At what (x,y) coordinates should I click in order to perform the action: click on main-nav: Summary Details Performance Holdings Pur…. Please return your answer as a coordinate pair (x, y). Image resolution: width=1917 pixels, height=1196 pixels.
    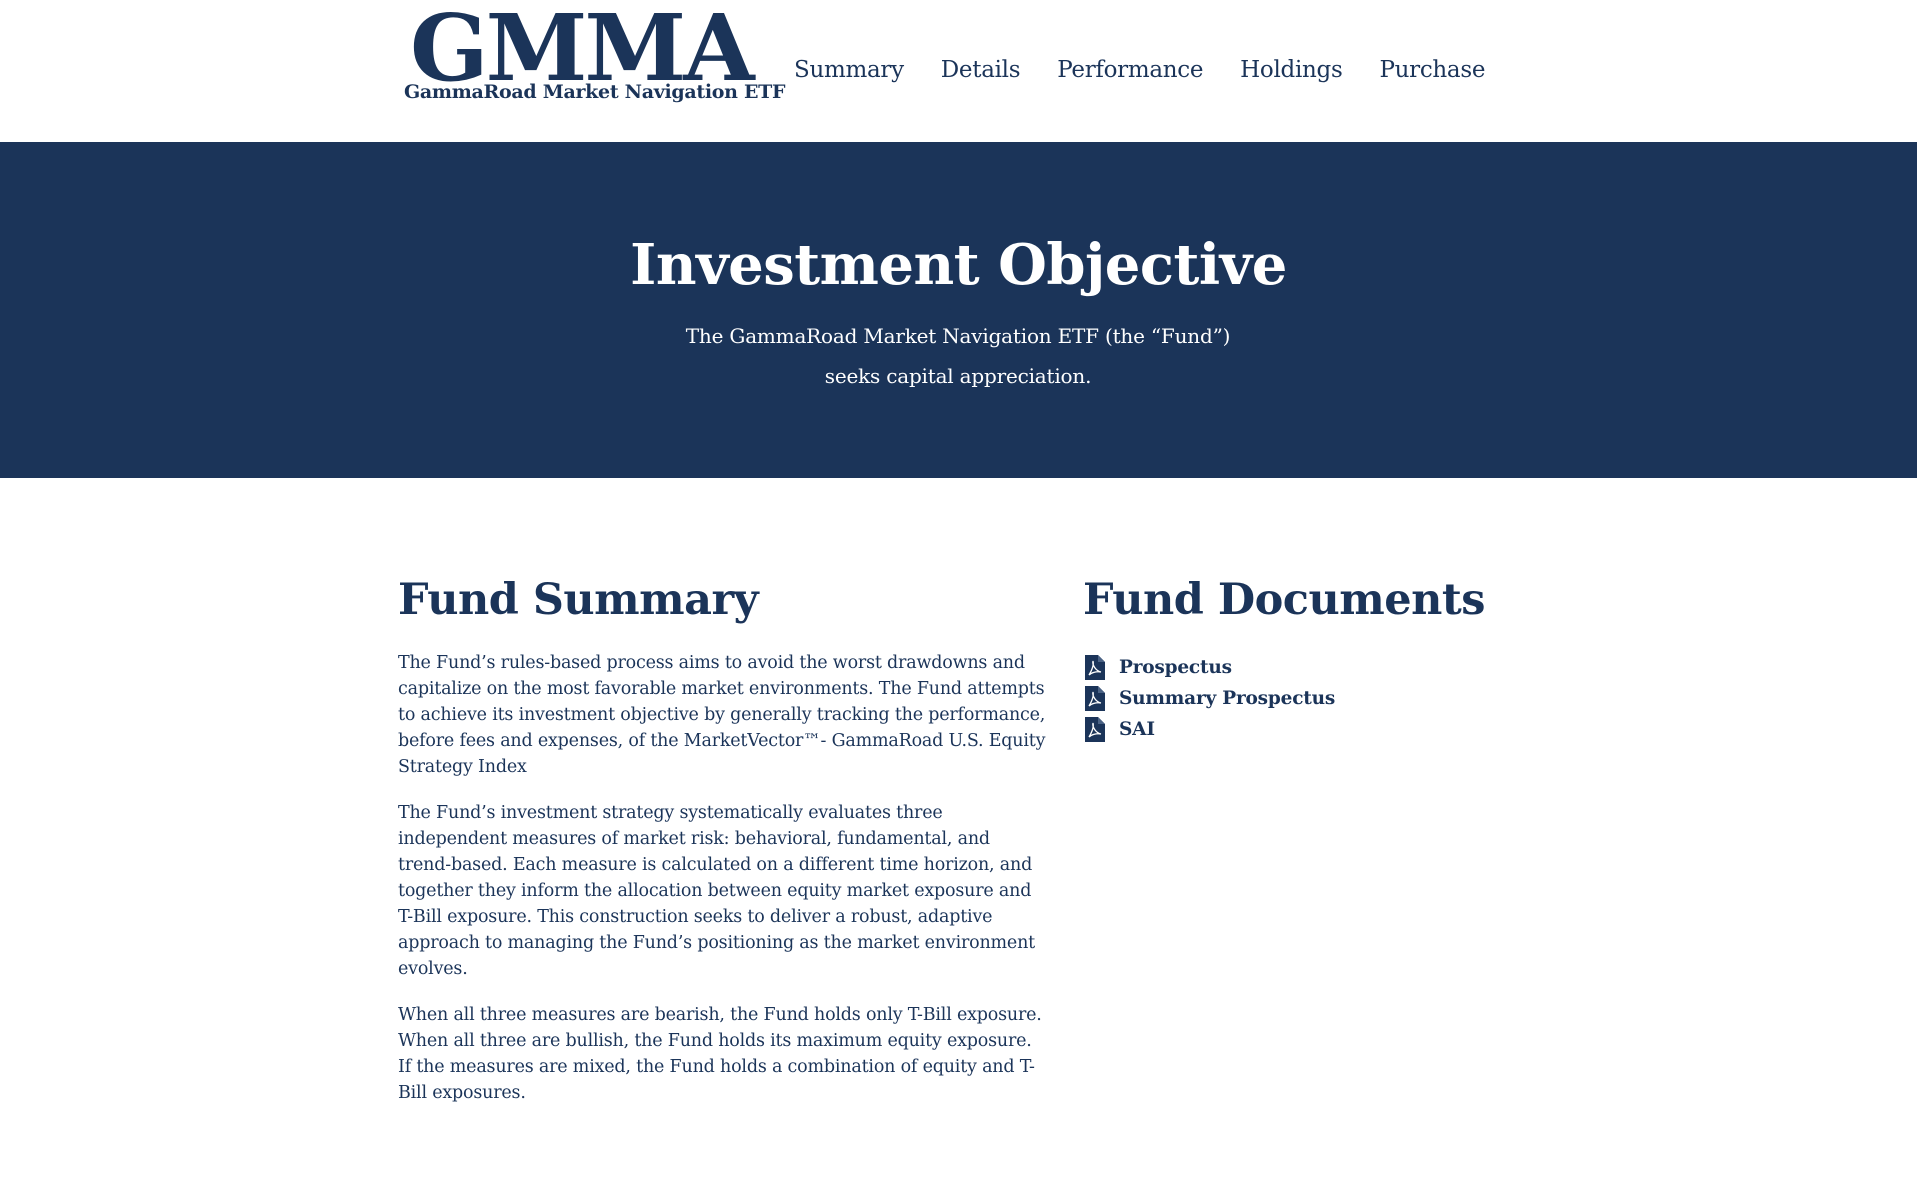
    Looking at the image, I should click on (1158, 70).